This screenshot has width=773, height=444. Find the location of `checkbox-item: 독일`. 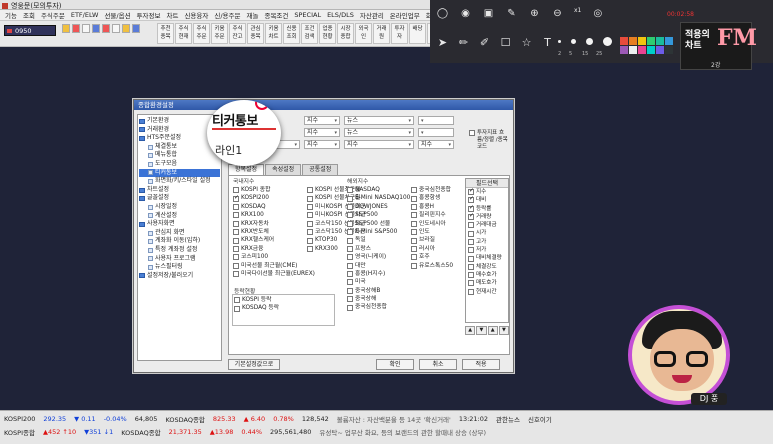

checkbox-item: 독일 is located at coordinates (377, 240).